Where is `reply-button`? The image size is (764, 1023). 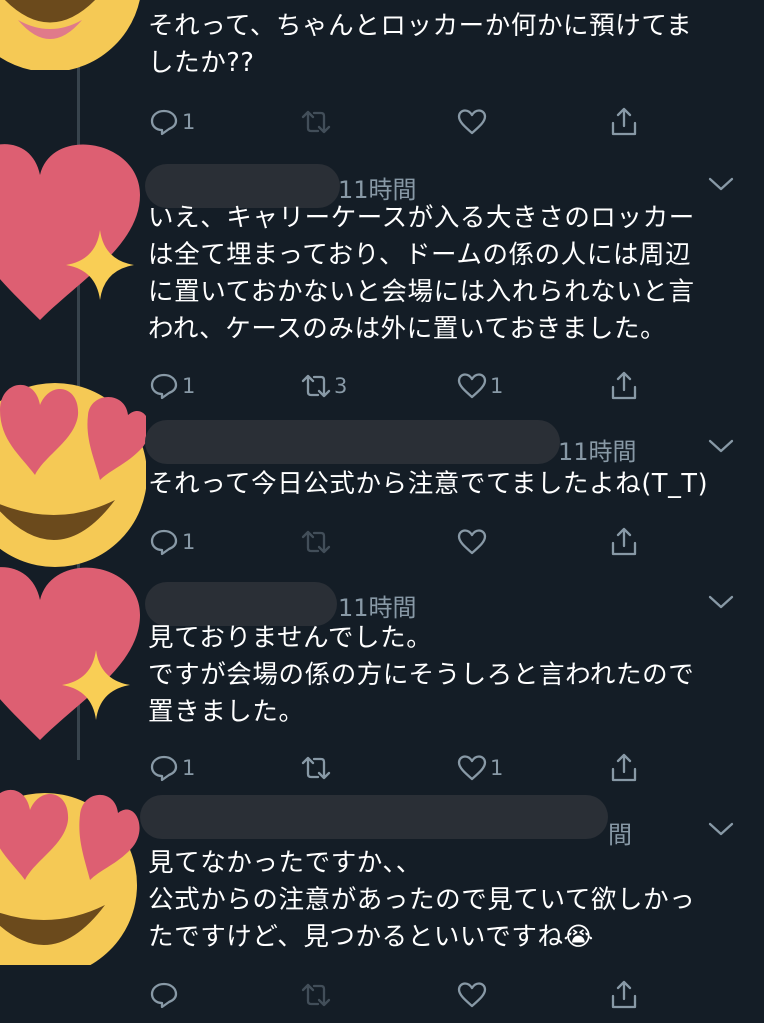
reply-button is located at coordinates (165, 995).